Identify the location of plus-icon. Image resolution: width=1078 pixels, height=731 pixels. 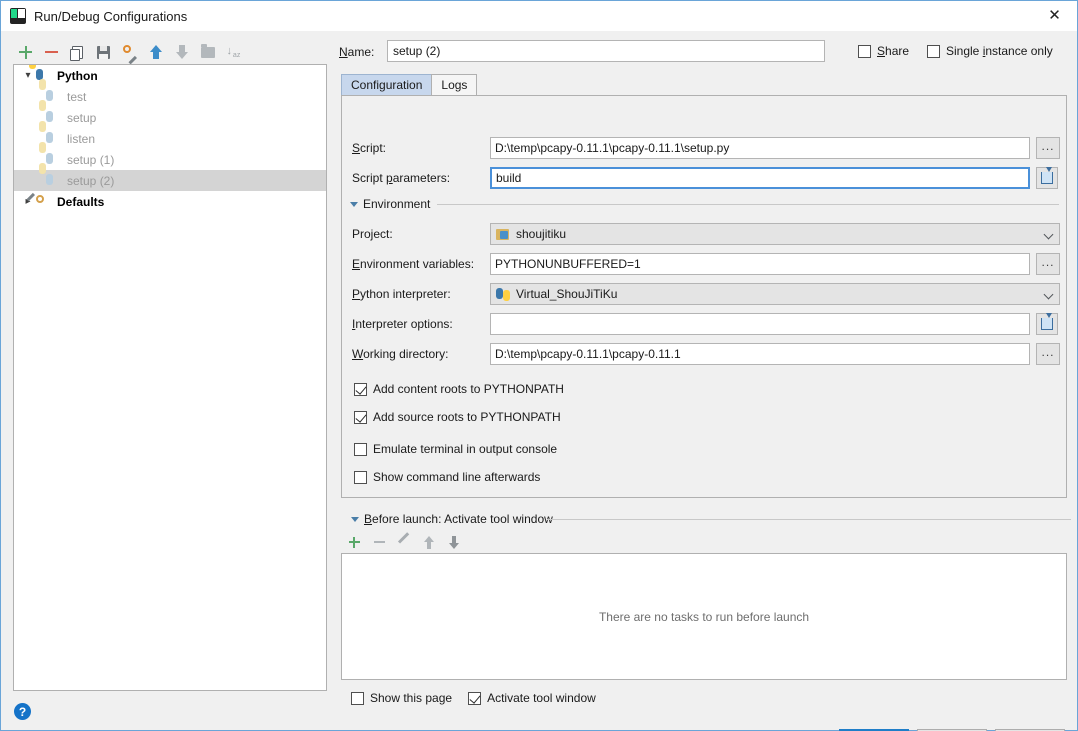
(354, 542).